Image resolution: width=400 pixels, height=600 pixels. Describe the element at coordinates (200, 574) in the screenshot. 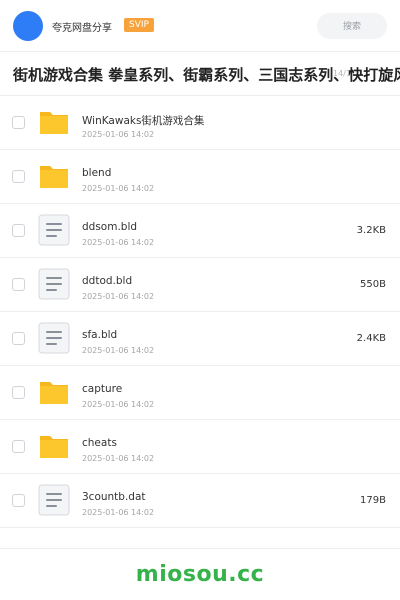

I see `watermark: miosou.cc` at that location.